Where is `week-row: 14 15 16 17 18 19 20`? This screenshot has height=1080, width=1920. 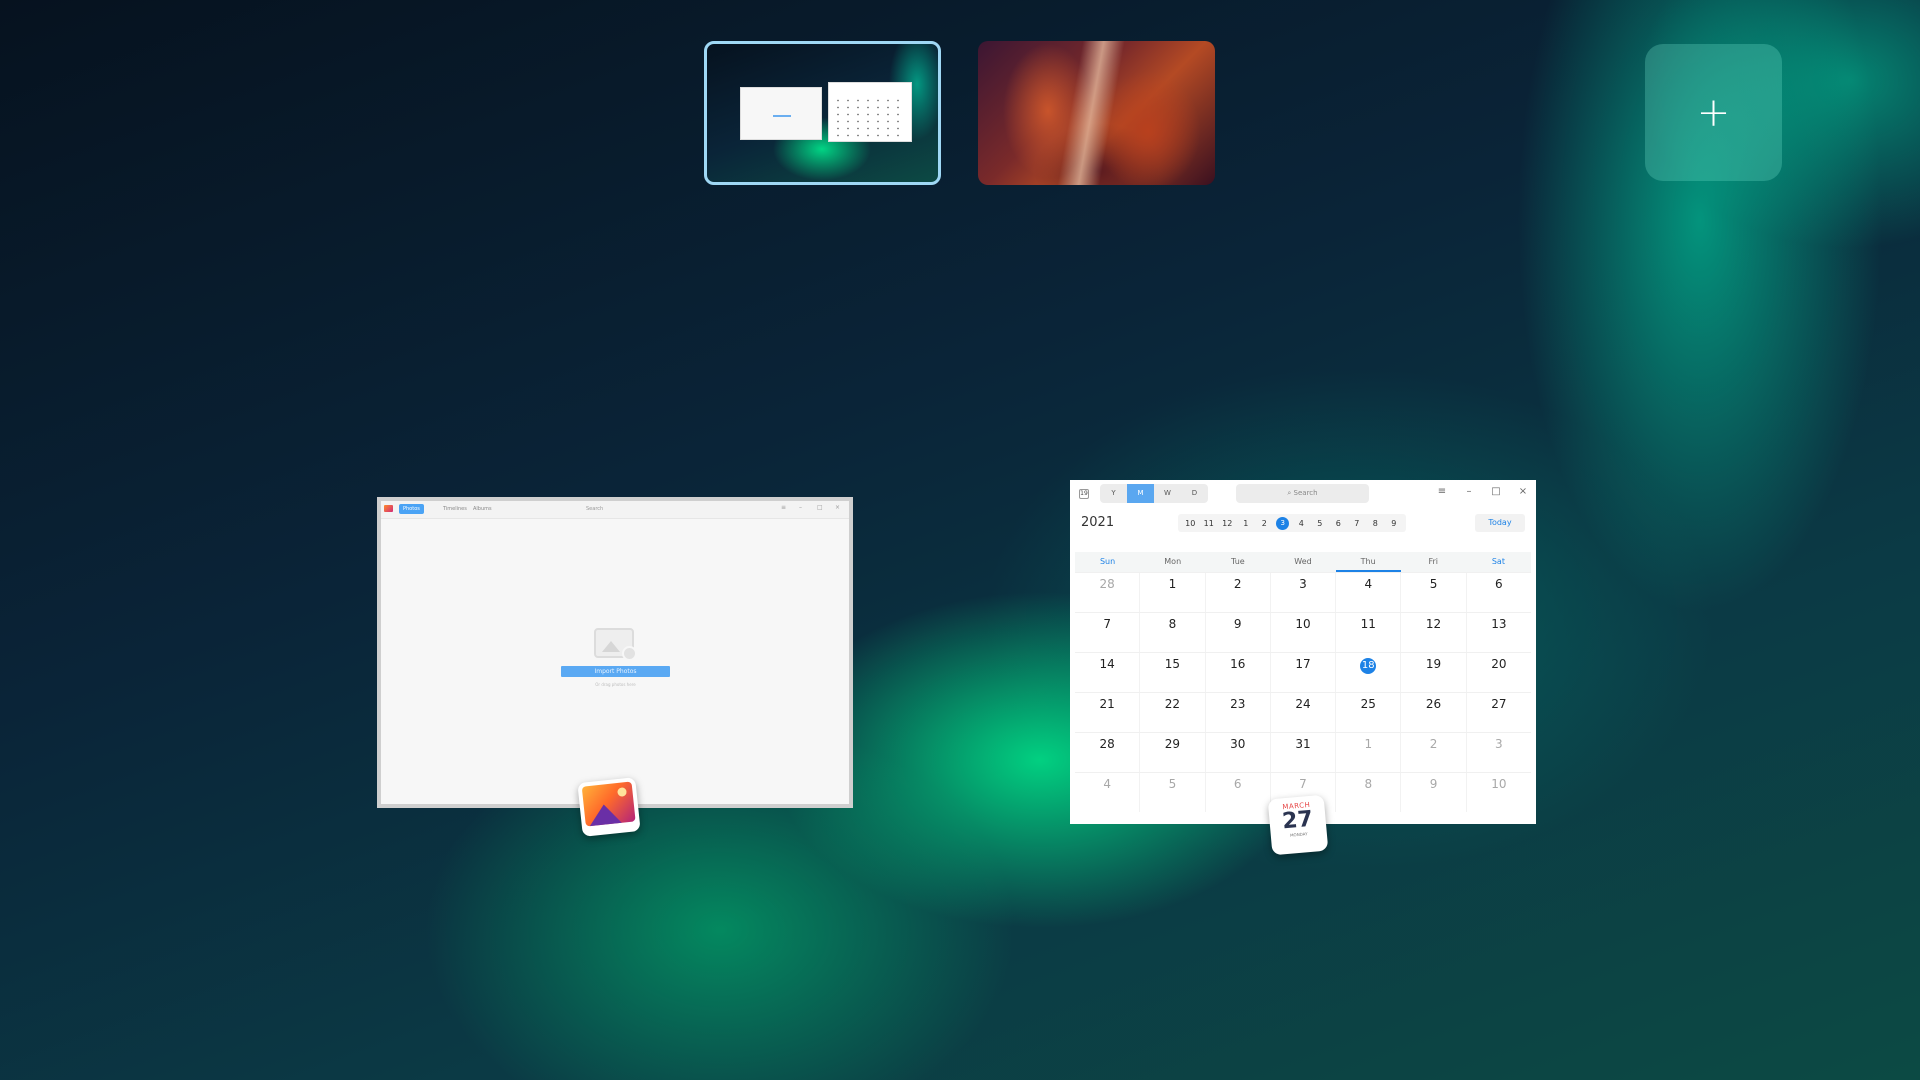
week-row: 14 15 16 17 18 19 20 is located at coordinates (1303, 672).